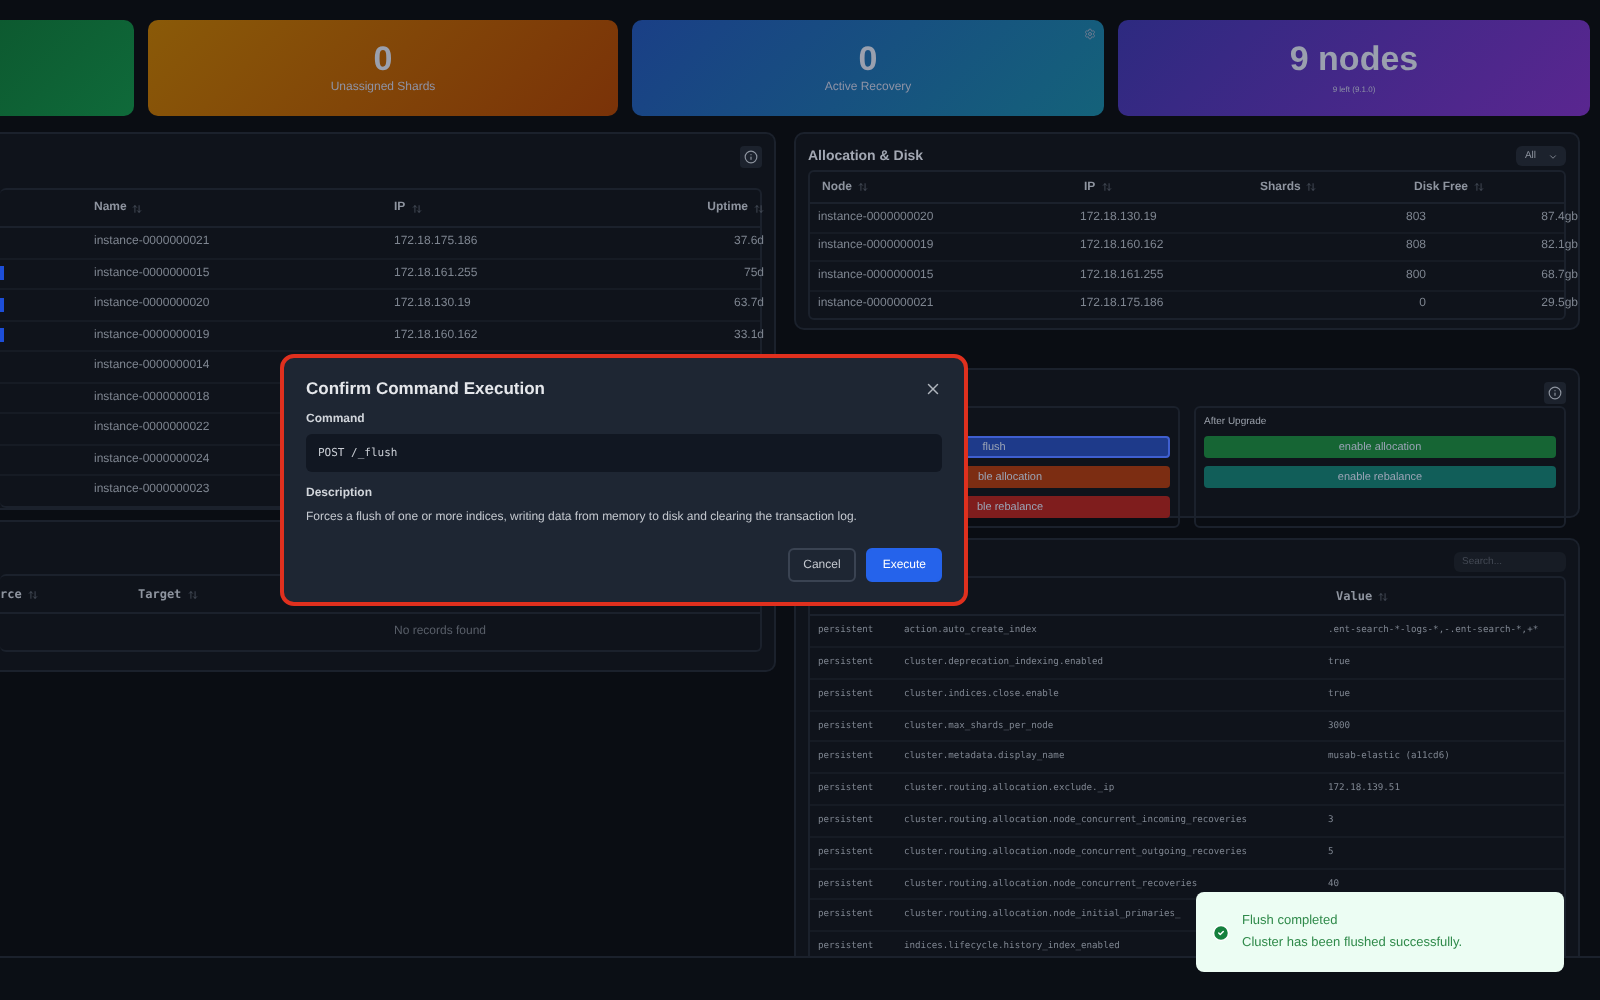 The width and height of the screenshot is (1600, 1000). I want to click on stat-card, so click(67, 68).